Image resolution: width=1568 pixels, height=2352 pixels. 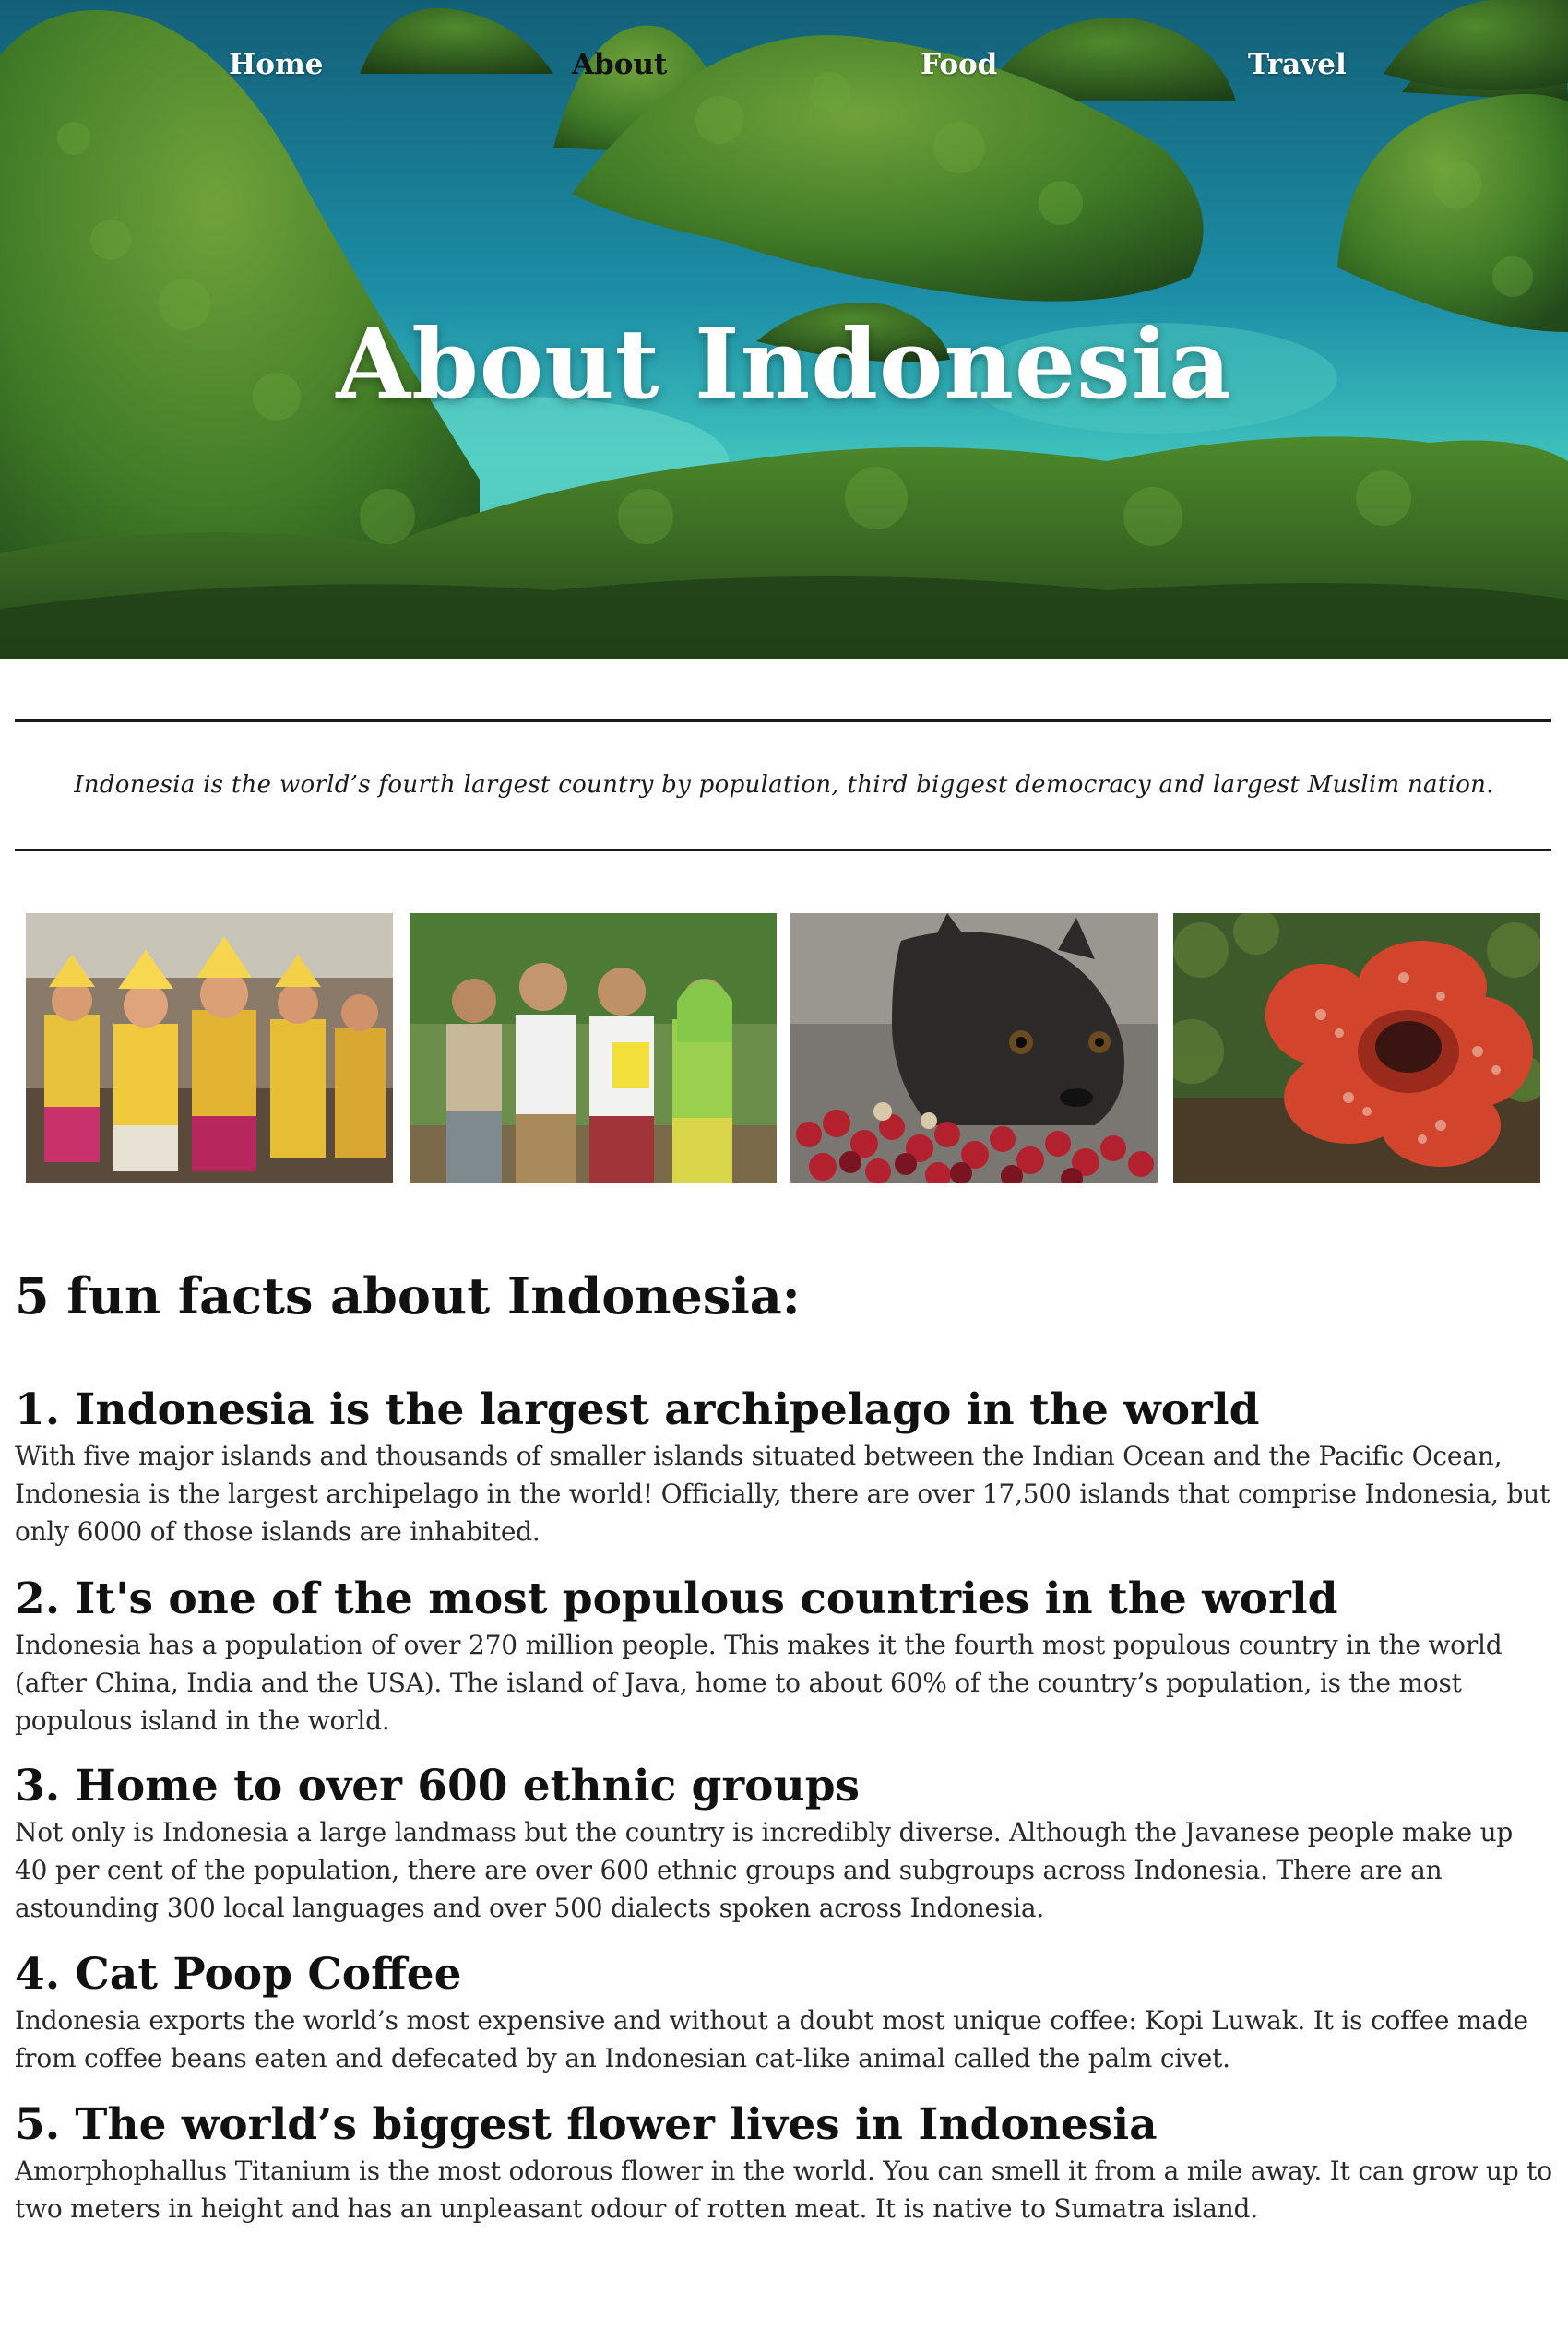 I want to click on photo-balinese-dancers, so click(x=209, y=1048).